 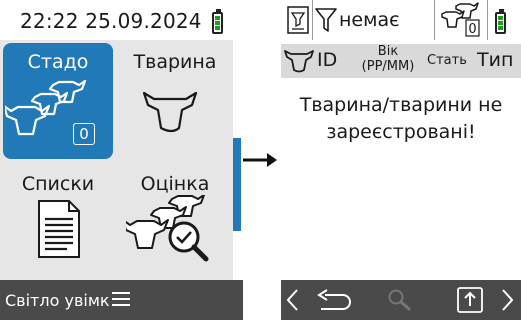 I want to click on empty-list-message: Тварина/тварини не зареєстровані!, so click(x=401, y=119).